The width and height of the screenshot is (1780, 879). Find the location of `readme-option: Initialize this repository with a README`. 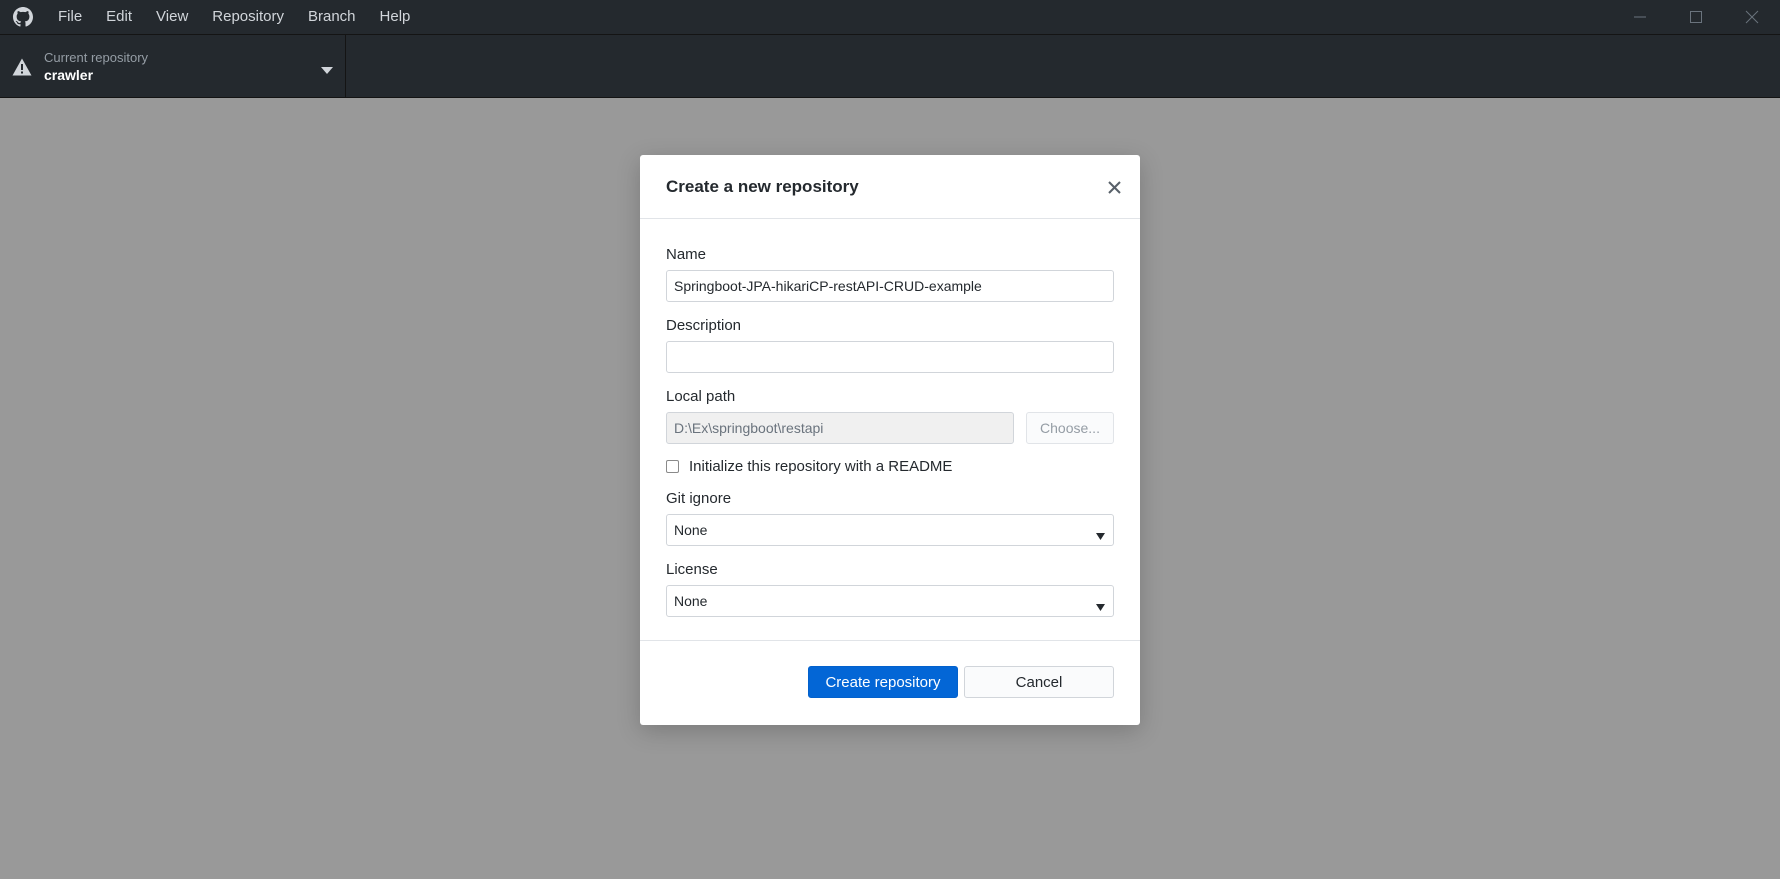

readme-option: Initialize this repository with a README is located at coordinates (890, 466).